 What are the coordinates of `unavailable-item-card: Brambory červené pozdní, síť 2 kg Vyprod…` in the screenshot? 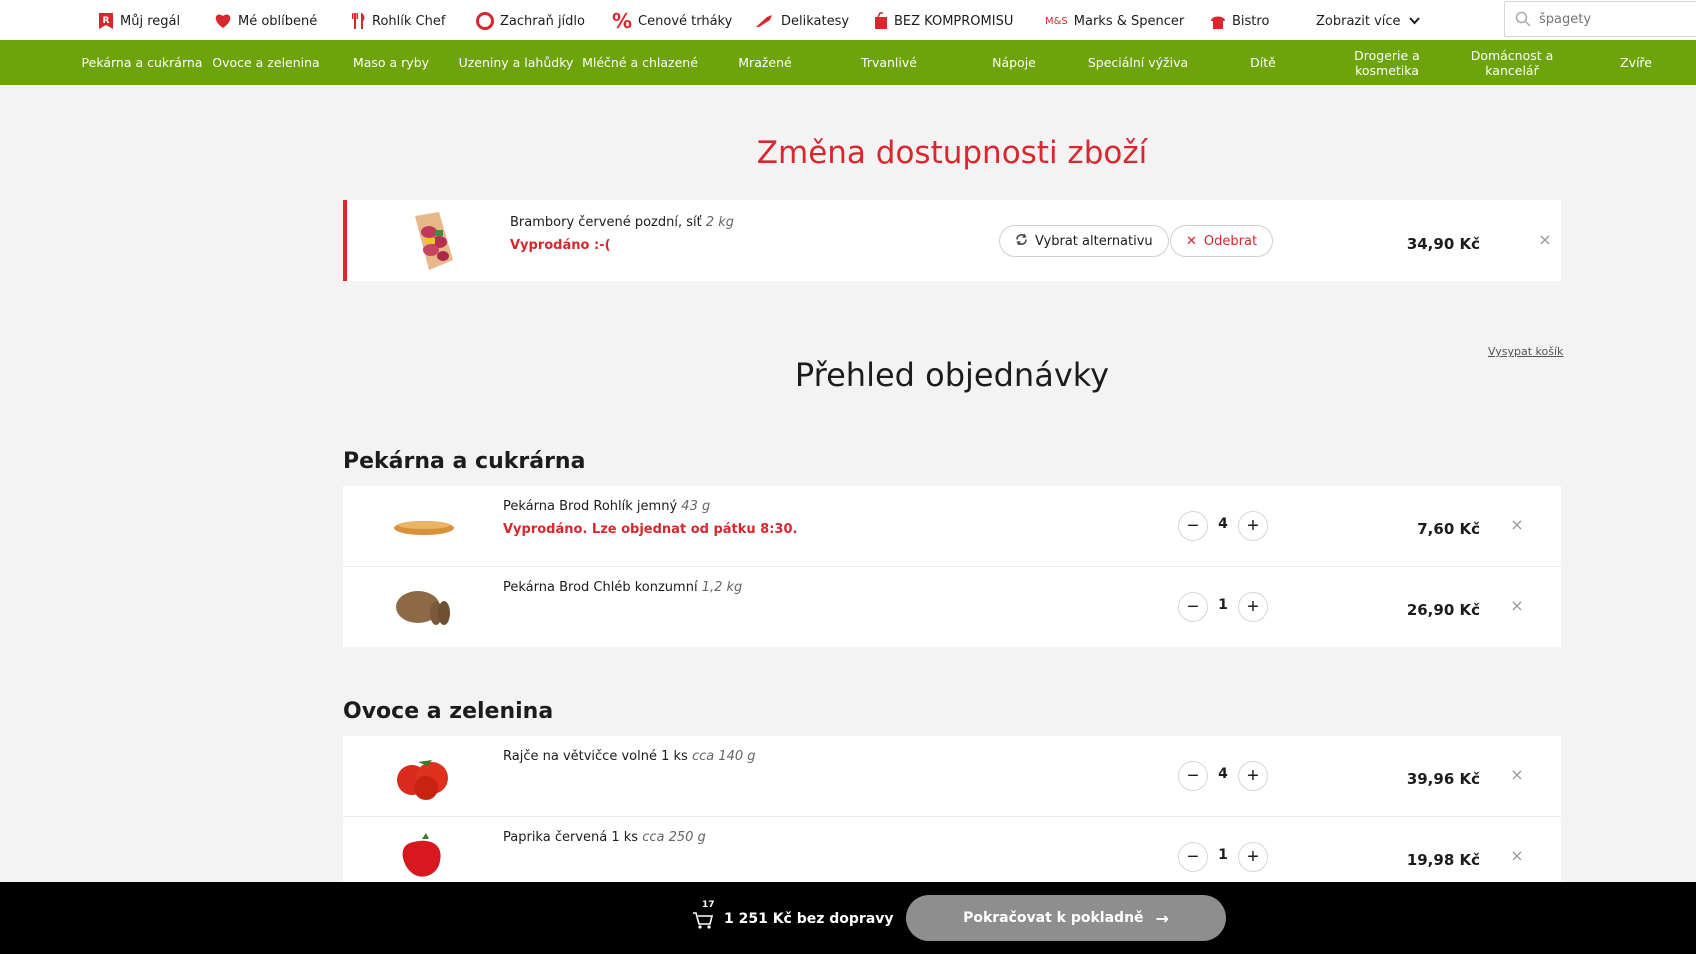 It's located at (952, 240).